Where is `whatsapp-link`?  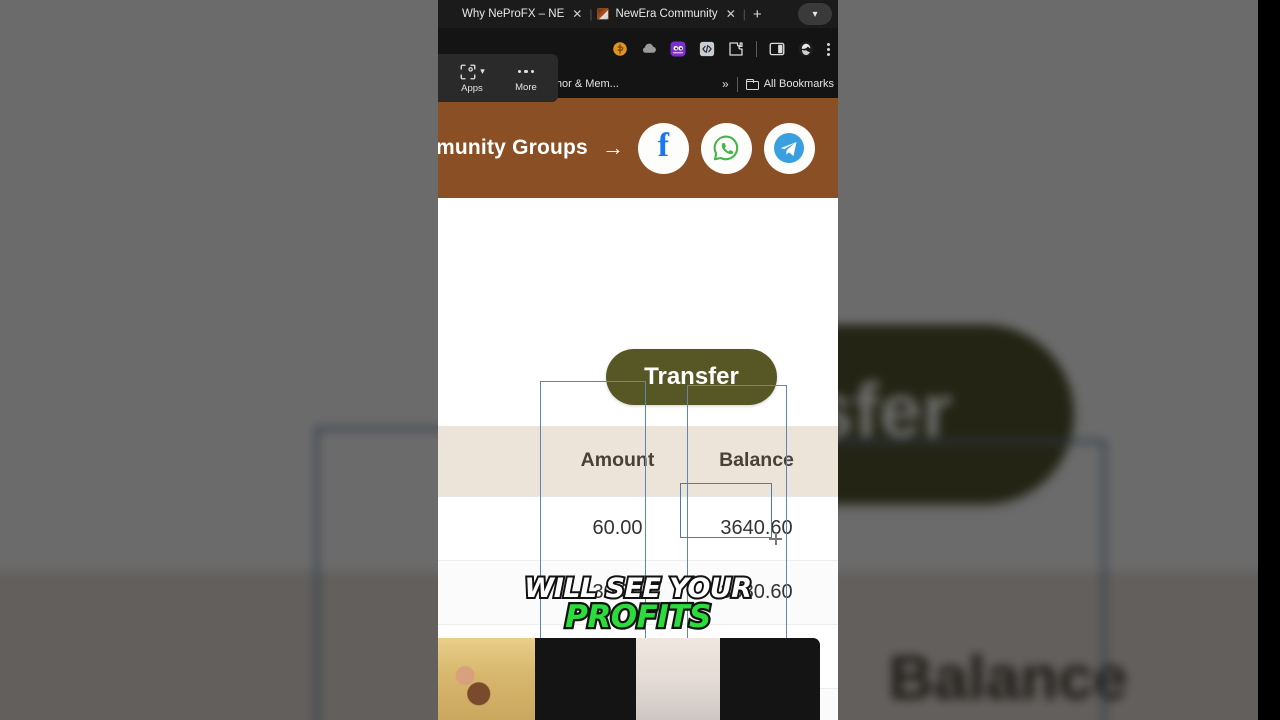 whatsapp-link is located at coordinates (726, 148).